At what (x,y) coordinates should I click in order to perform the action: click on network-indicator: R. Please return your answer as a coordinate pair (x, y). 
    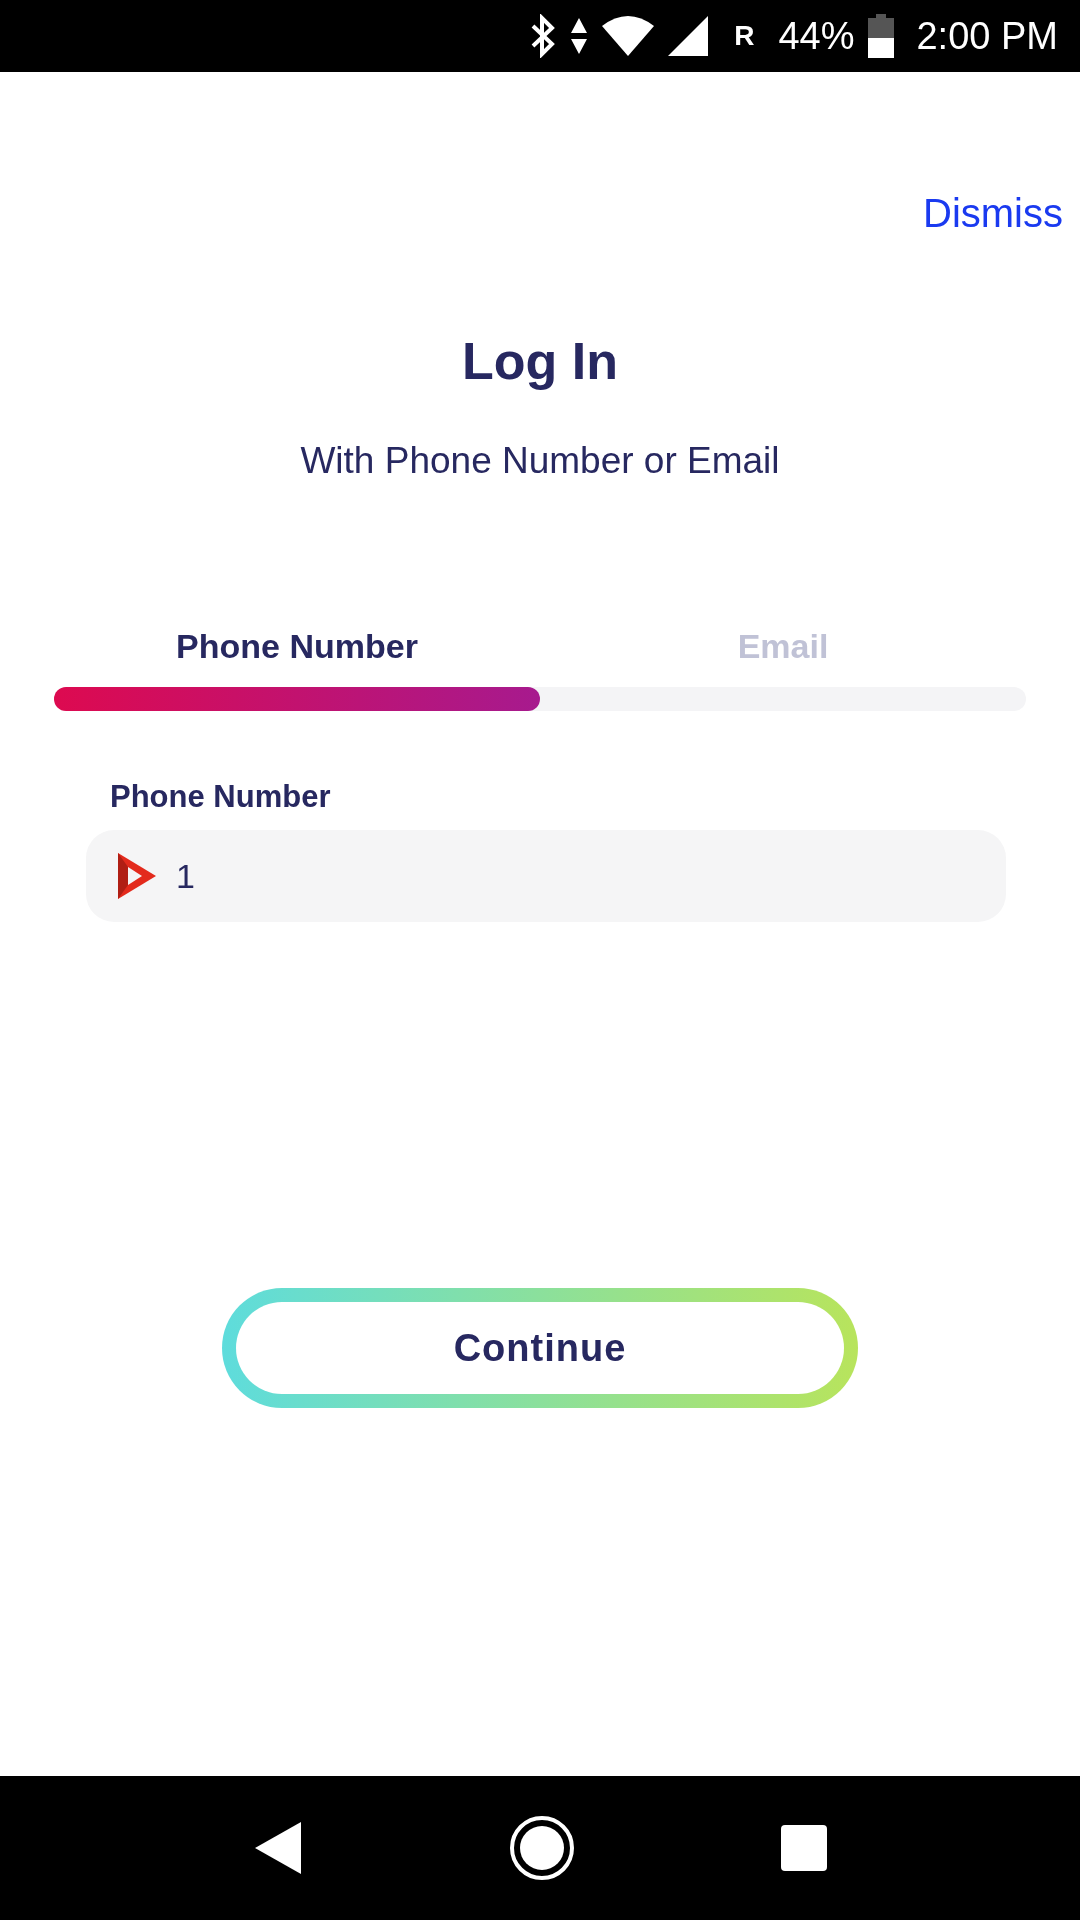
    Looking at the image, I should click on (744, 36).